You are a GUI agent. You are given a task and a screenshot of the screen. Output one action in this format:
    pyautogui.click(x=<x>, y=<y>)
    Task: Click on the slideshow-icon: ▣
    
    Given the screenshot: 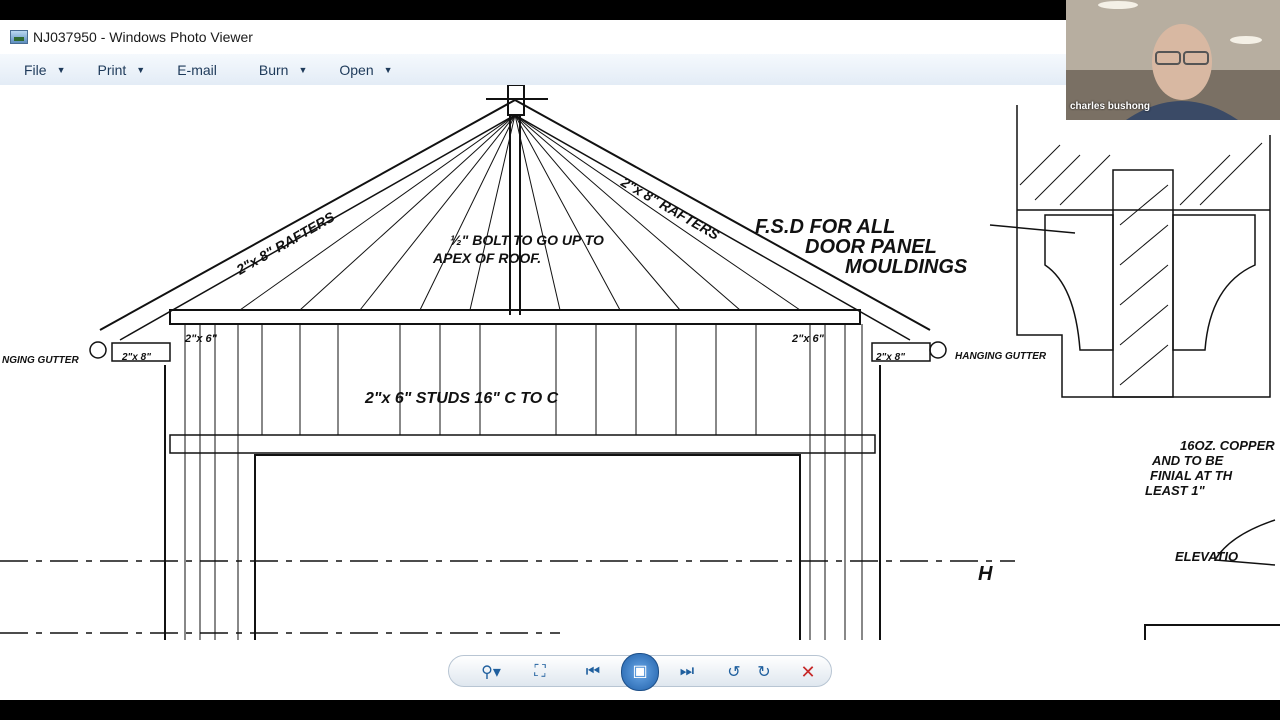 What is the action you would take?
    pyautogui.click(x=640, y=672)
    